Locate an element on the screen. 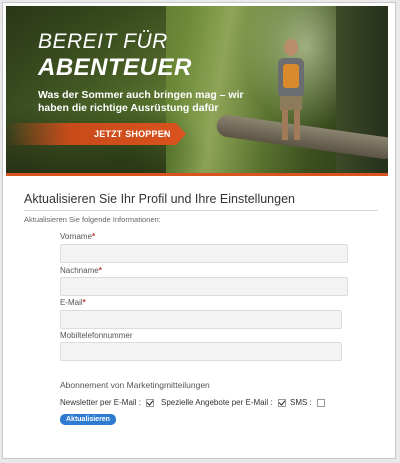 The image size is (400, 463). special-offers-label: Spezielle Angebote per E-Mail : is located at coordinates (217, 402).